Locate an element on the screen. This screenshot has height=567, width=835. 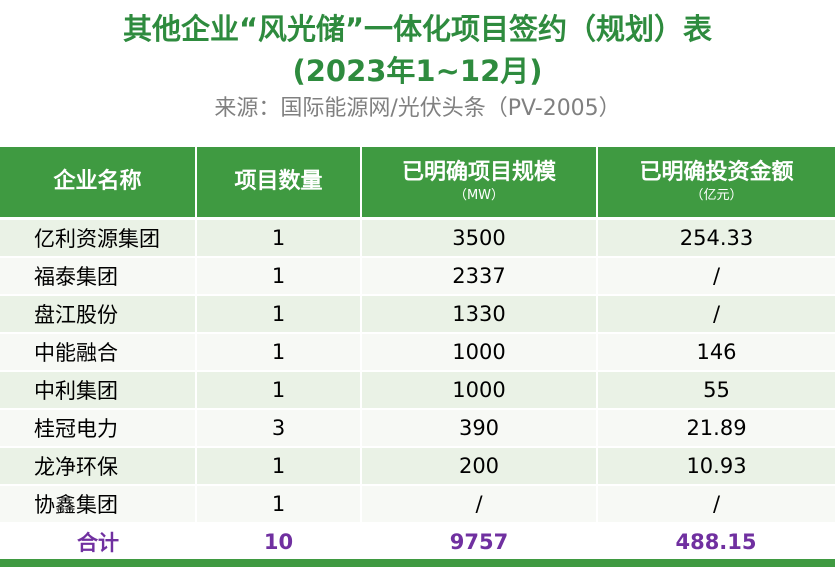
total-investment: 488.15 is located at coordinates (716, 543).